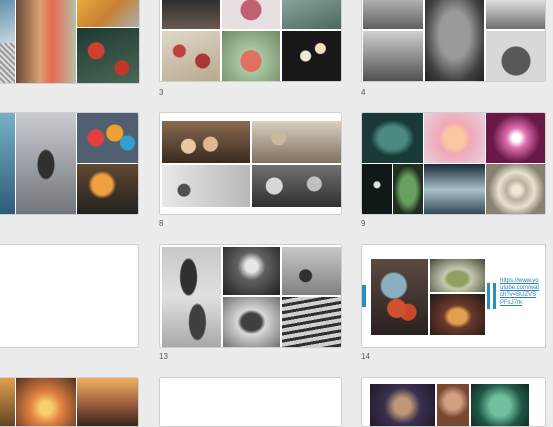 The image size is (553, 427). Describe the element at coordinates (363, 92) in the screenshot. I see `slide-number: 4` at that location.